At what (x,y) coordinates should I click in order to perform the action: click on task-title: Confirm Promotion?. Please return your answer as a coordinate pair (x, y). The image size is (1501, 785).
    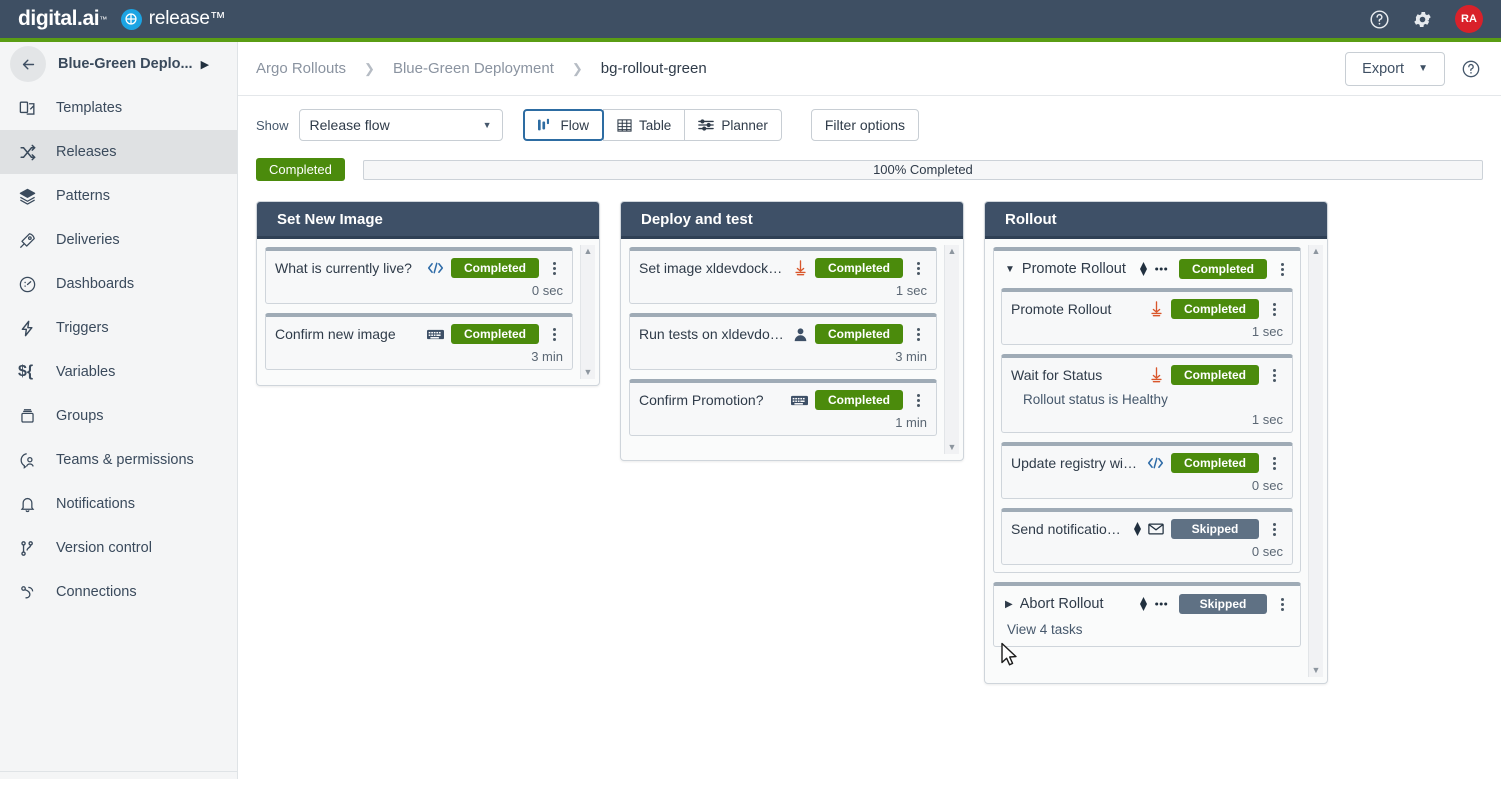
    Looking at the image, I should click on (701, 400).